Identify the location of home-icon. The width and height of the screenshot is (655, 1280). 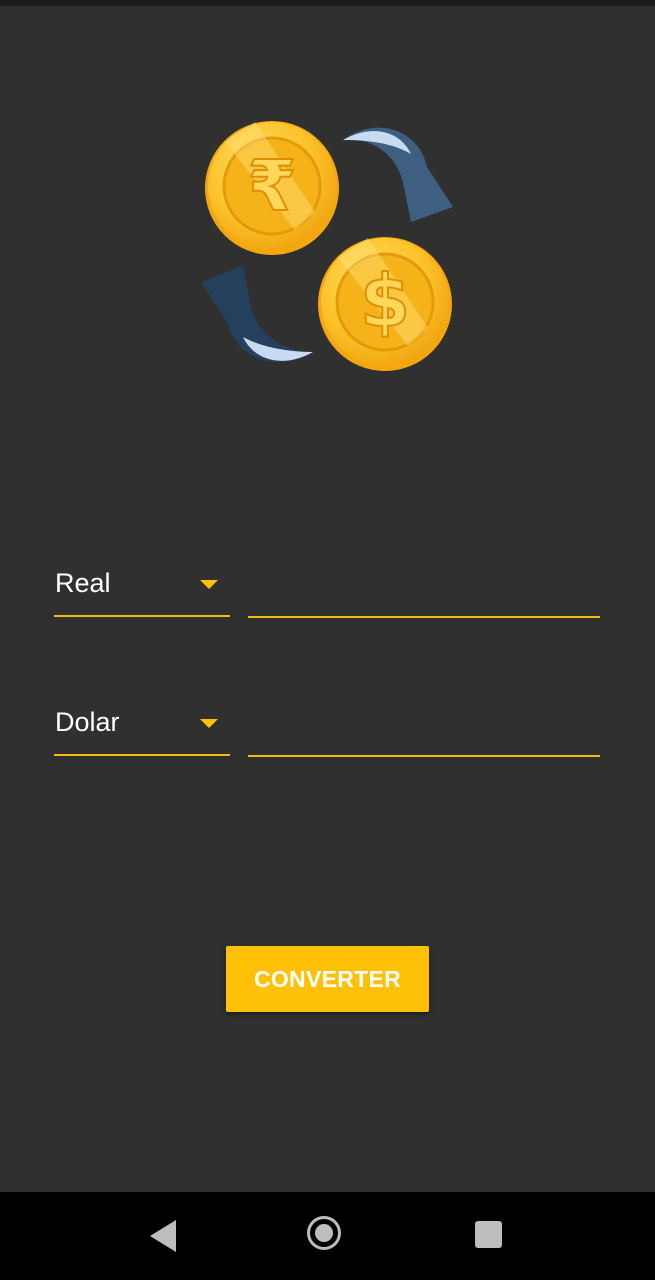
(324, 1233).